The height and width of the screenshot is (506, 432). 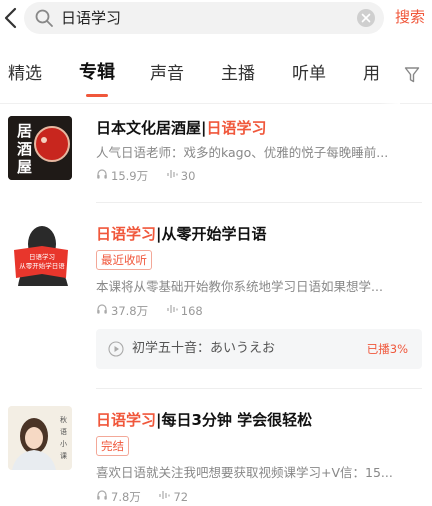 What do you see at coordinates (234, 420) in the screenshot?
I see `album-title-suffix: |每日3分钟 学会很轻松` at bounding box center [234, 420].